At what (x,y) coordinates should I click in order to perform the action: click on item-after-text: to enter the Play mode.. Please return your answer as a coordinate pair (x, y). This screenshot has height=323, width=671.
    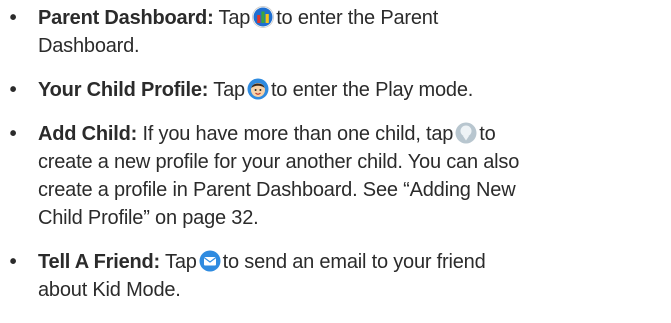
    Looking at the image, I should click on (372, 90).